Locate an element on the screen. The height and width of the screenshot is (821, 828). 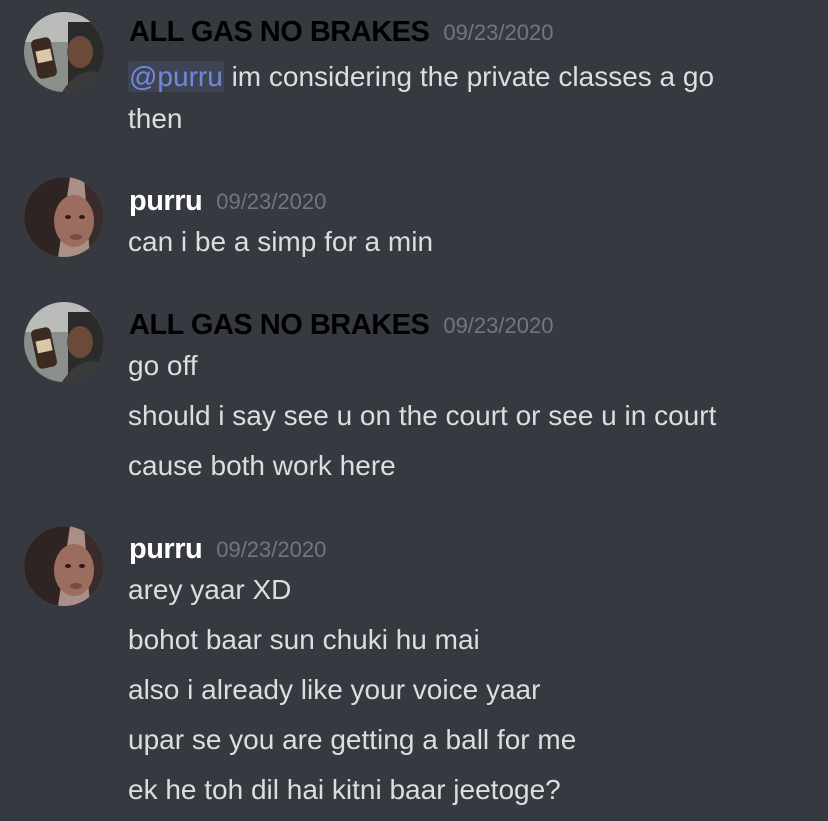
message-line: ek he toh dil hai kitni baar jeetoge? is located at coordinates (344, 790).